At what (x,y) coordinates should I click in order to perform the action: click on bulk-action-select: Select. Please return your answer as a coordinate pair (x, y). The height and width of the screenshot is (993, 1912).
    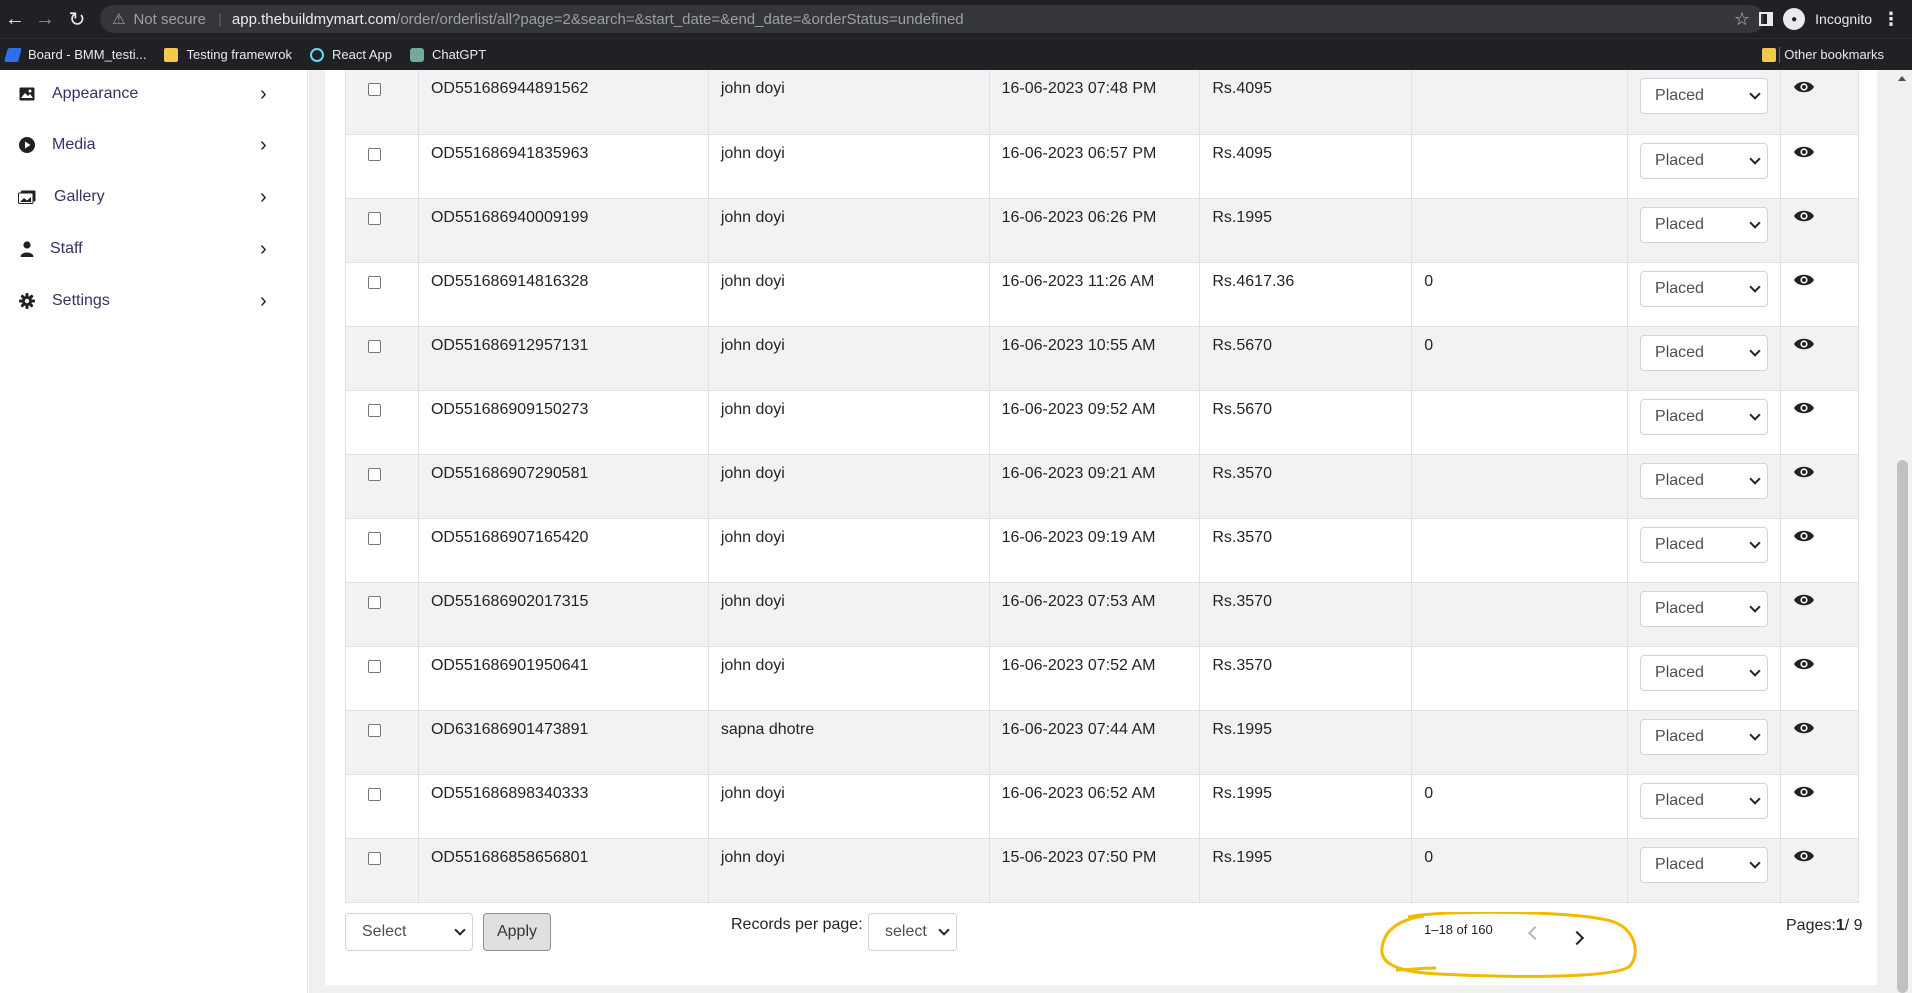
    Looking at the image, I should click on (409, 932).